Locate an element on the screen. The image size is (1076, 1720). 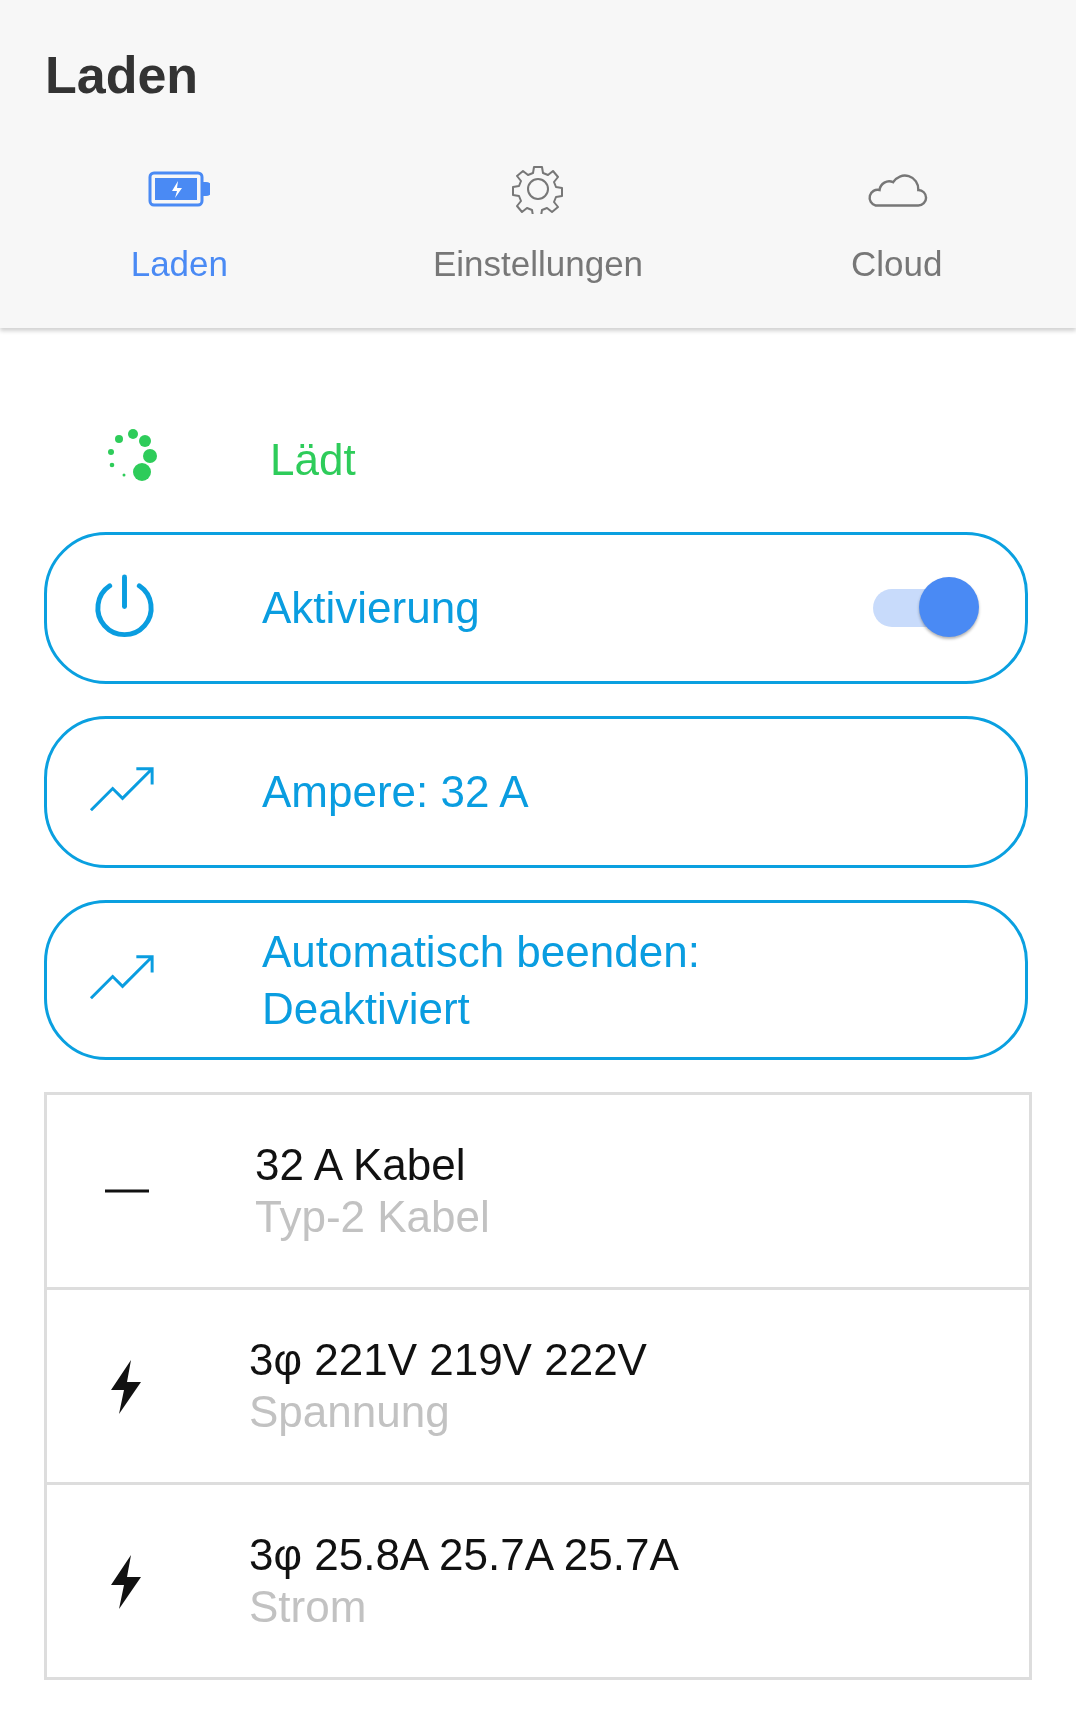
info-value: 3φ 221V 219V 222V is located at coordinates (448, 1359).